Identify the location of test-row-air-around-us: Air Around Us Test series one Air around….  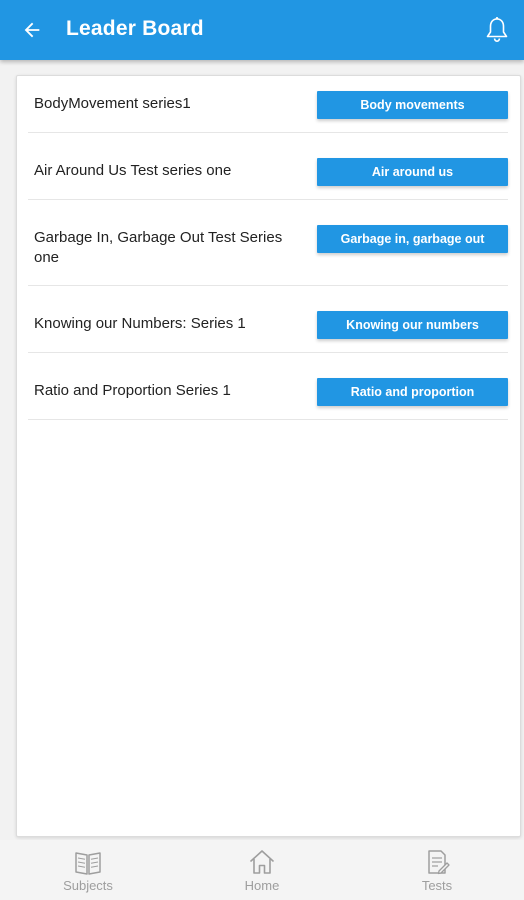
(268, 166).